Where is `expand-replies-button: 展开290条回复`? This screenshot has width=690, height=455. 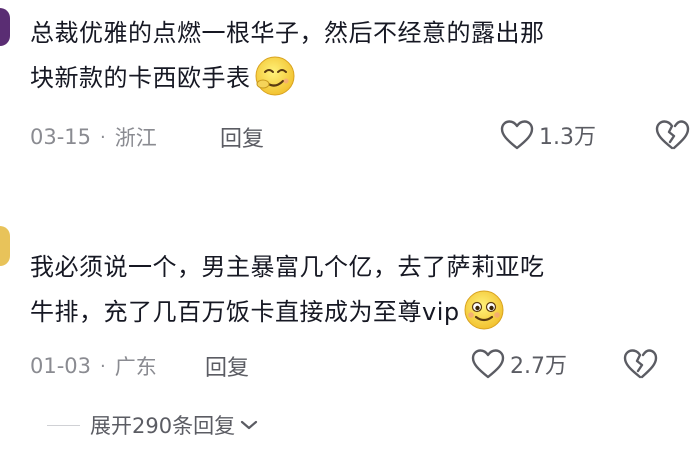
expand-replies-button: 展开290条回复 is located at coordinates (153, 425).